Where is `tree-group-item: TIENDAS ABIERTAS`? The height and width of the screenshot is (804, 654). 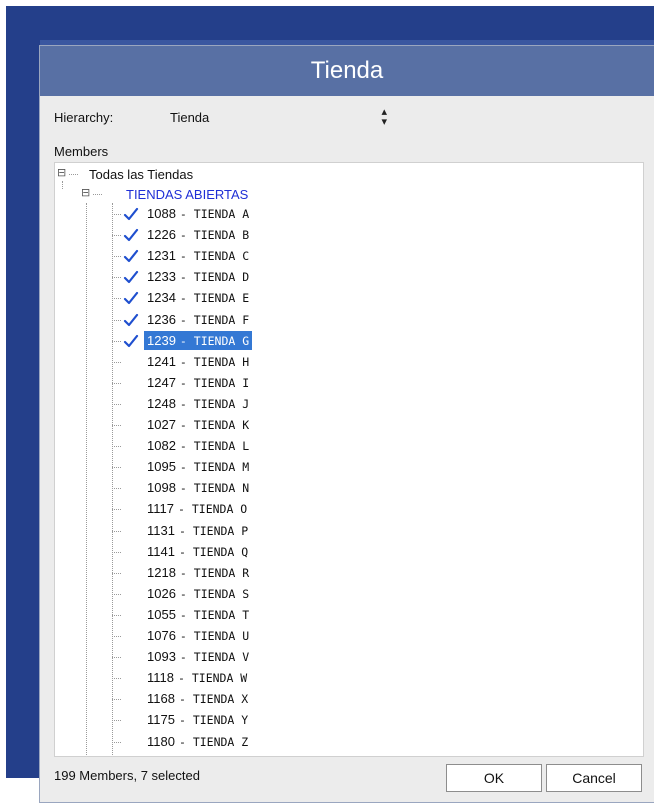 tree-group-item: TIENDAS ABIERTAS is located at coordinates (187, 194).